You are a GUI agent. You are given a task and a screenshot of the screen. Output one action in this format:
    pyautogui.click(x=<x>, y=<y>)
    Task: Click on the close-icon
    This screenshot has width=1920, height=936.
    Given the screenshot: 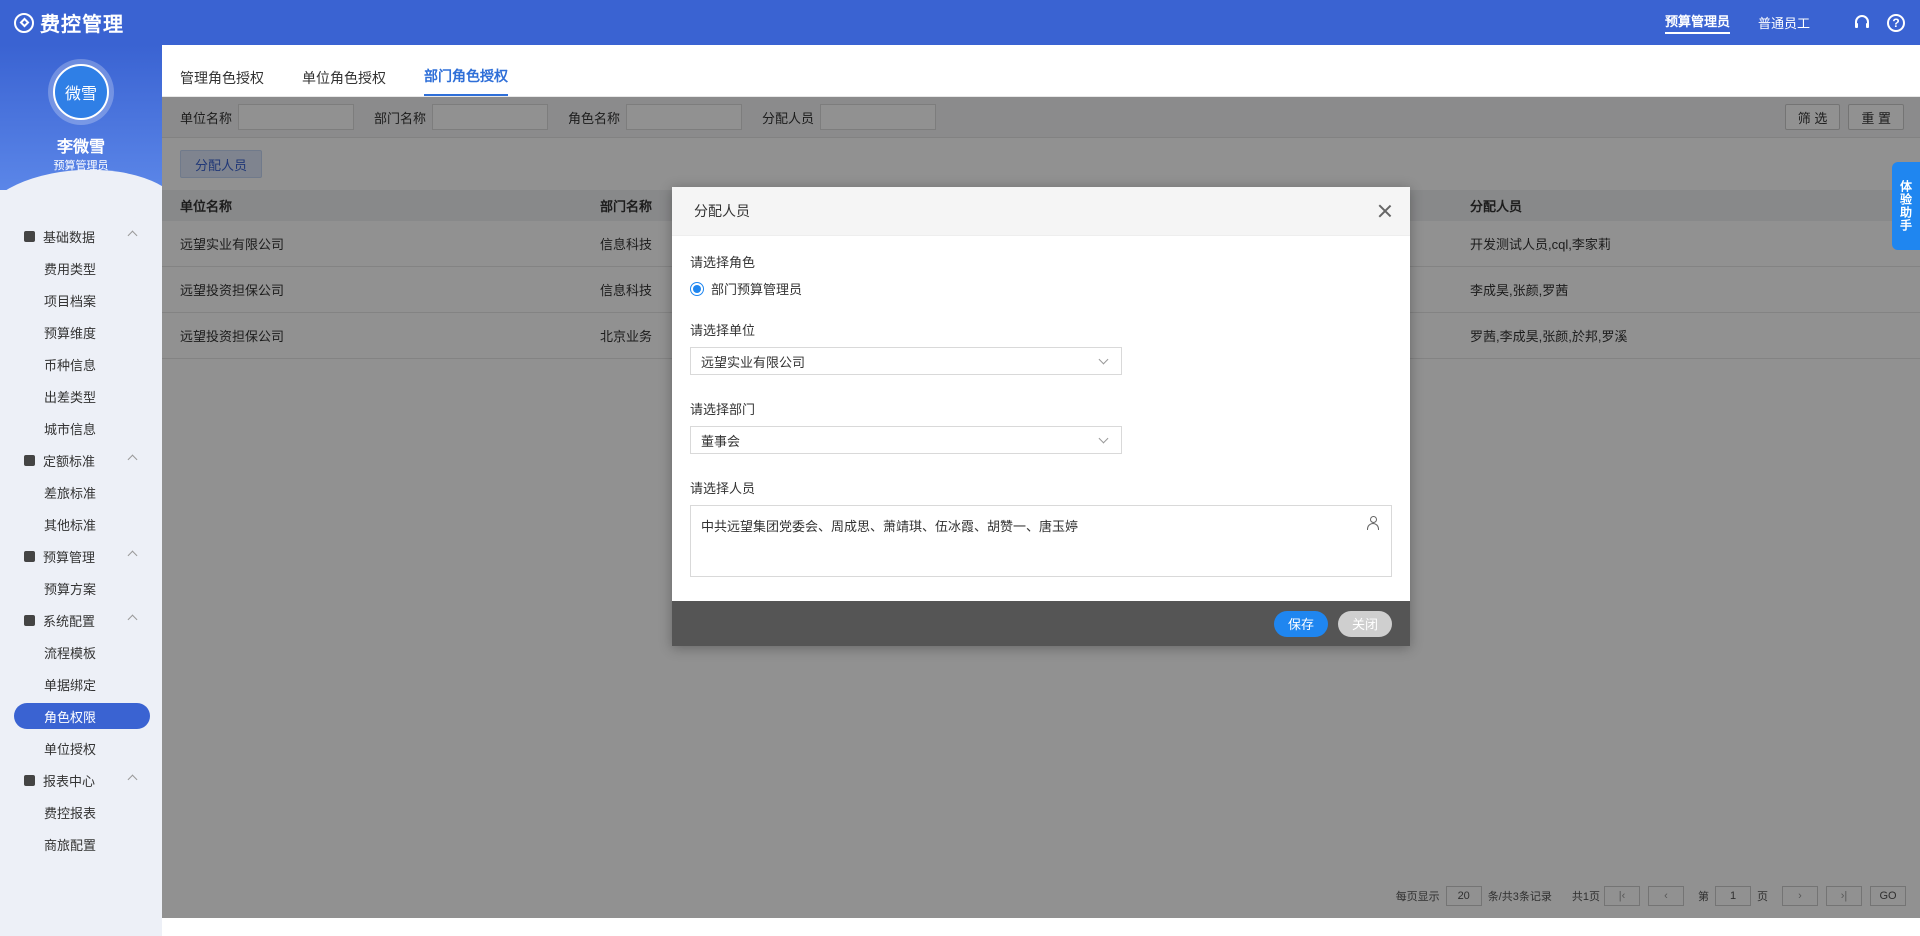 What is the action you would take?
    pyautogui.click(x=1385, y=211)
    